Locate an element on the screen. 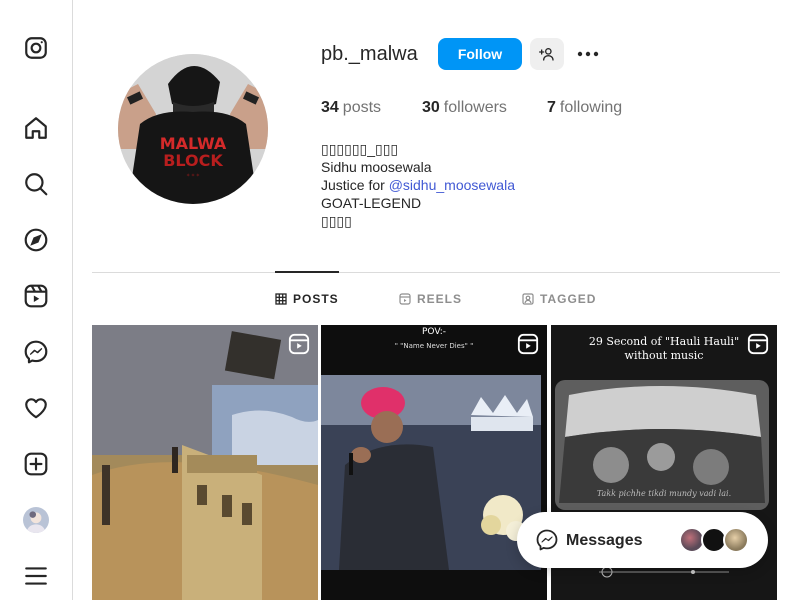 This screenshot has height=600, width=800. post-2-subtitle: " "Name Never Dies" " is located at coordinates (434, 346).